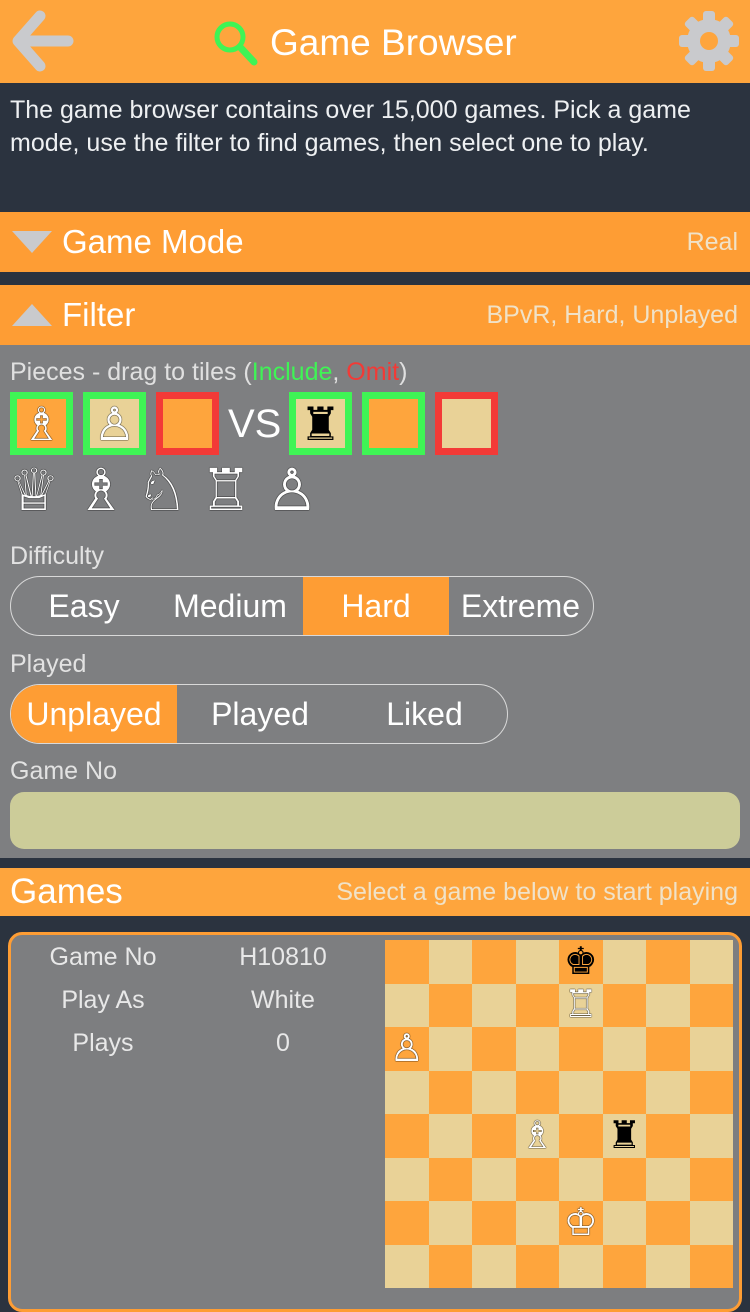  I want to click on difficulty-option-hard: Hard, so click(376, 606).